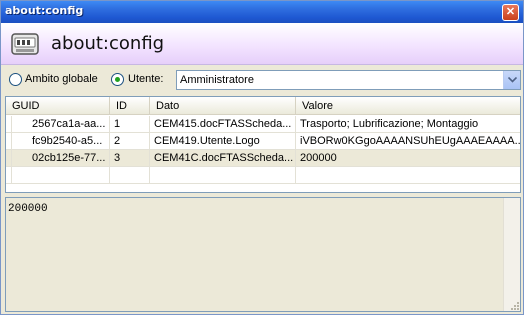 Image resolution: width=524 pixels, height=315 pixels. Describe the element at coordinates (515, 306) in the screenshot. I see `resize-grip-icon` at that location.